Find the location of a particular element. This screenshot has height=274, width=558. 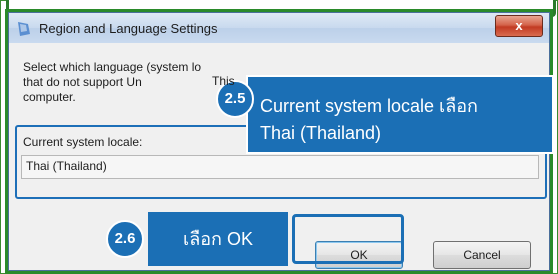

callout-line-1: Current system locale เลือก is located at coordinates (369, 106).